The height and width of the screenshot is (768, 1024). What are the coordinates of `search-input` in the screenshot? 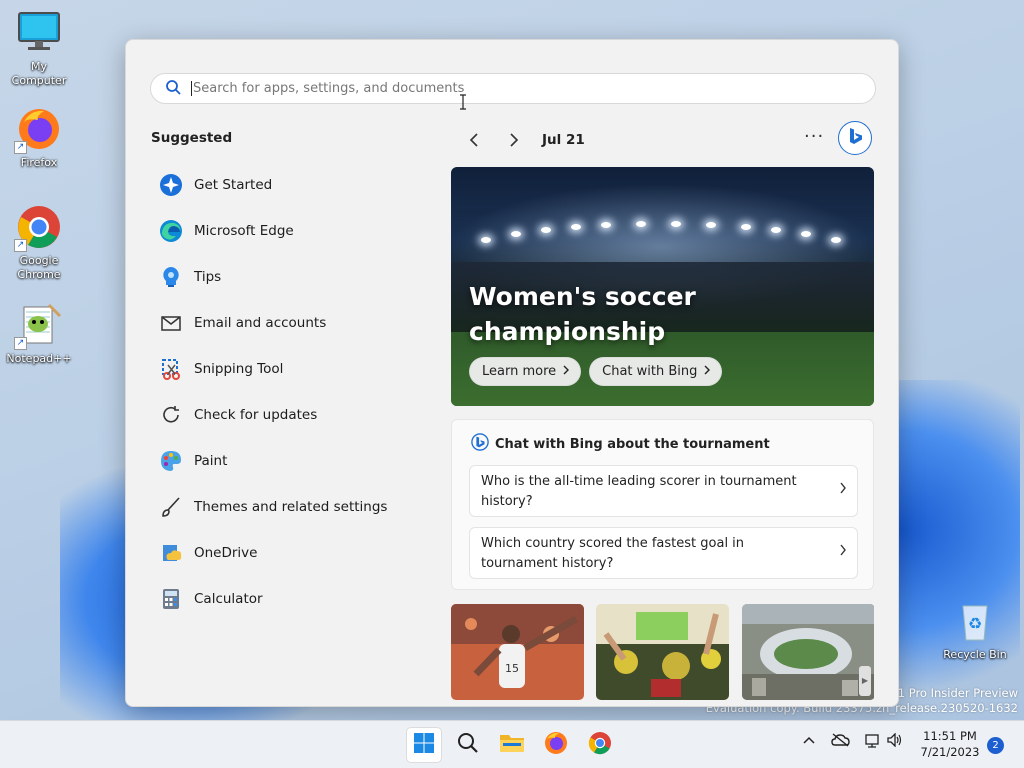 It's located at (511, 88).